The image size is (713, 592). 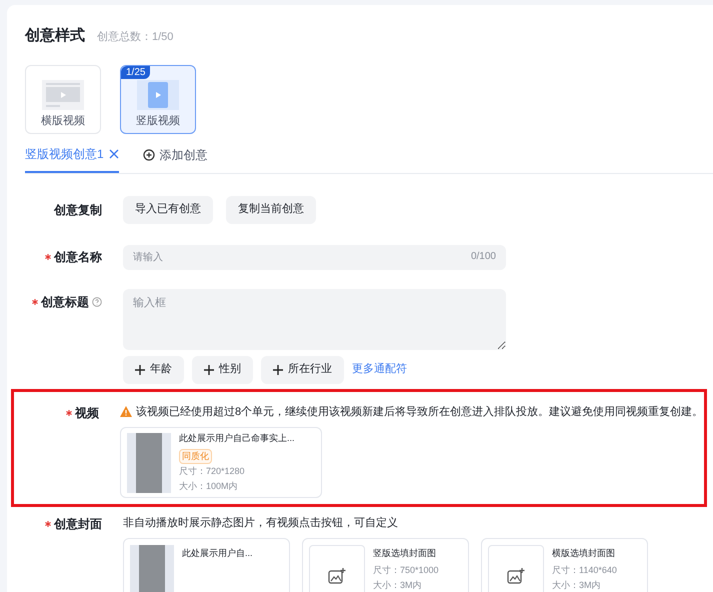 What do you see at coordinates (55, 36) in the screenshot?
I see `section-title: 创意样式` at bounding box center [55, 36].